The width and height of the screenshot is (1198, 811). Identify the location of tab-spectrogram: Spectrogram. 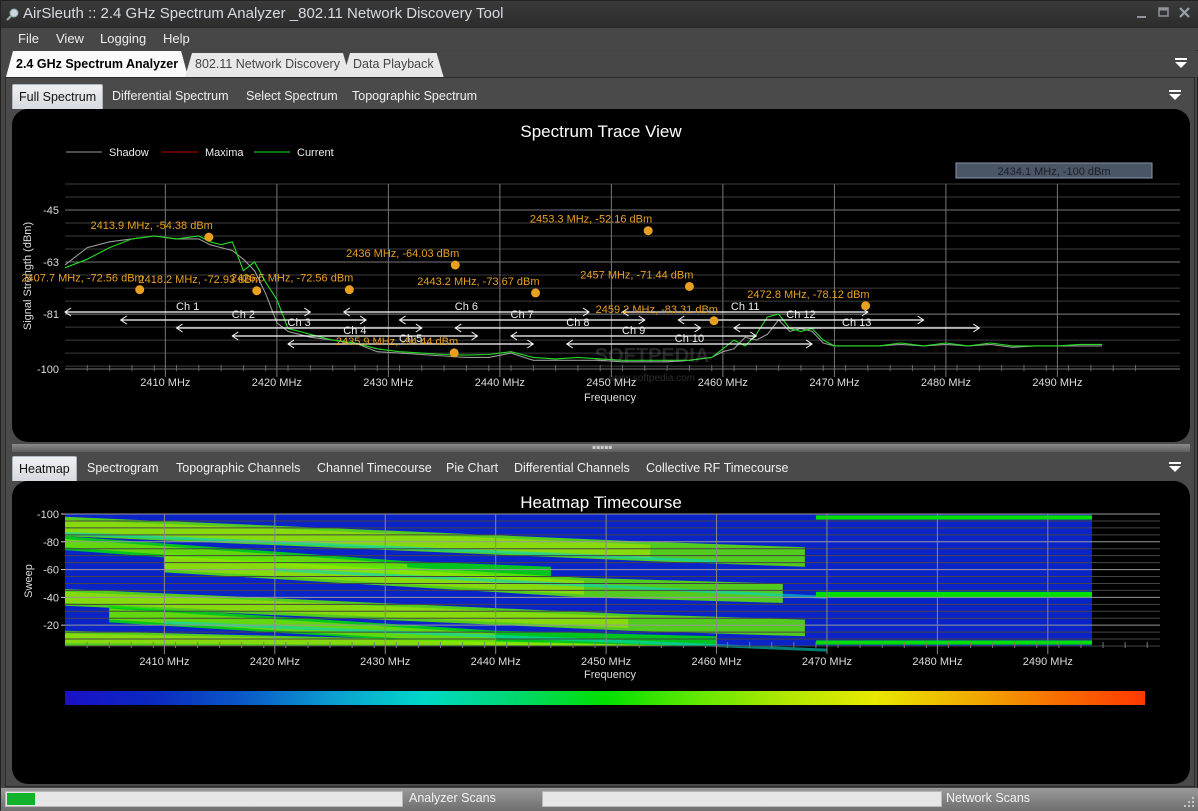
(123, 468).